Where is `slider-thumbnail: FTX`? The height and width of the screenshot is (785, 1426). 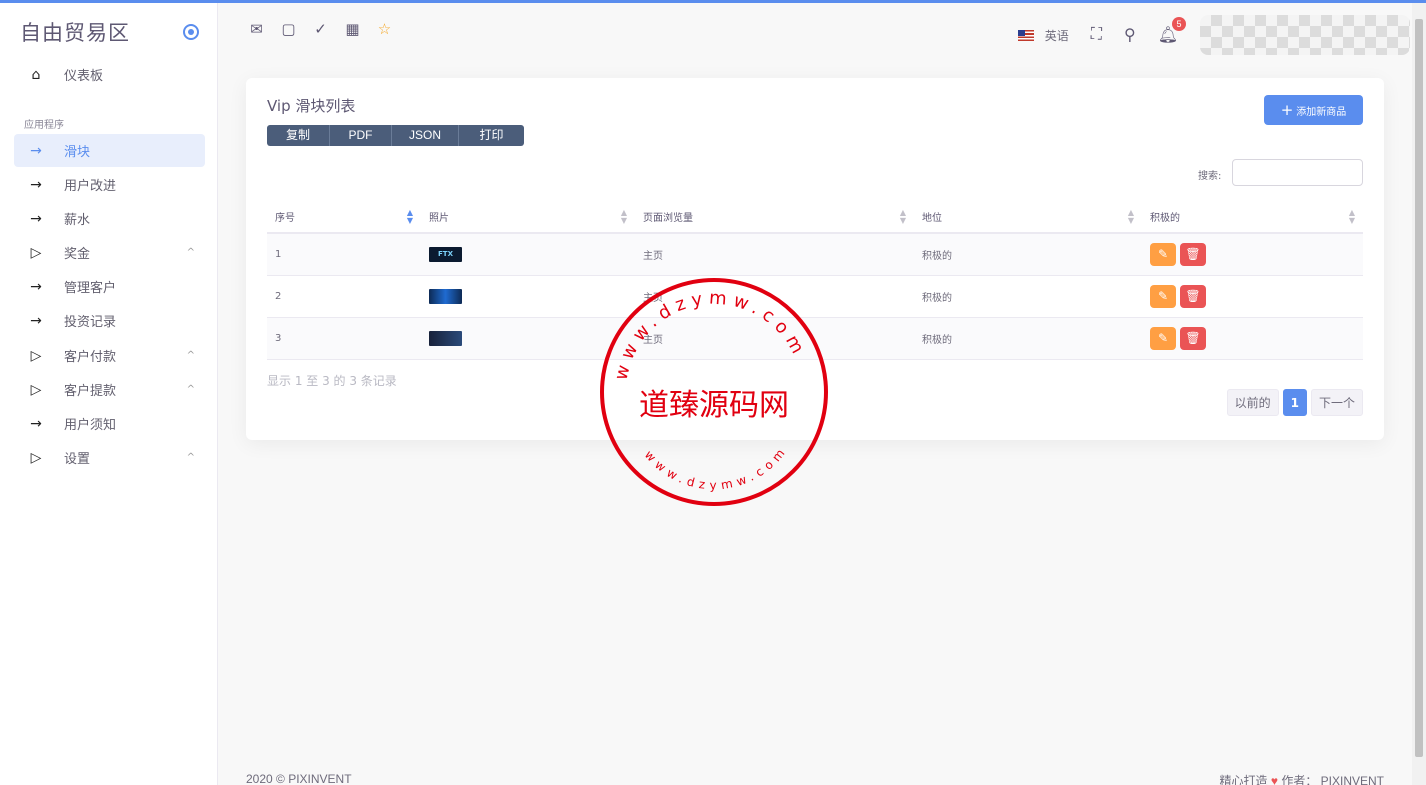
slider-thumbnail: FTX is located at coordinates (445, 254).